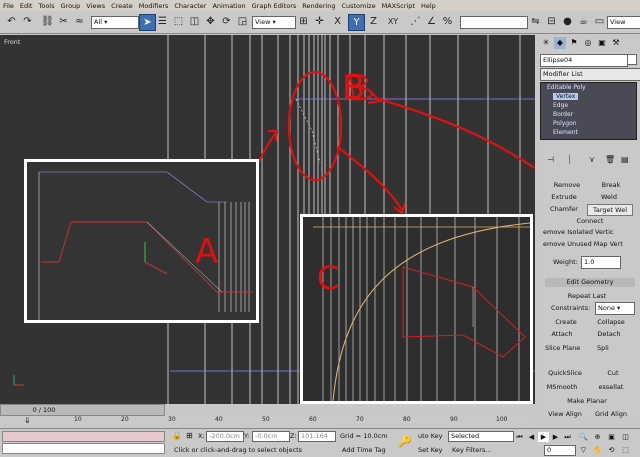  Describe the element at coordinates (122, 6) in the screenshot. I see `menu-create: Create` at that location.